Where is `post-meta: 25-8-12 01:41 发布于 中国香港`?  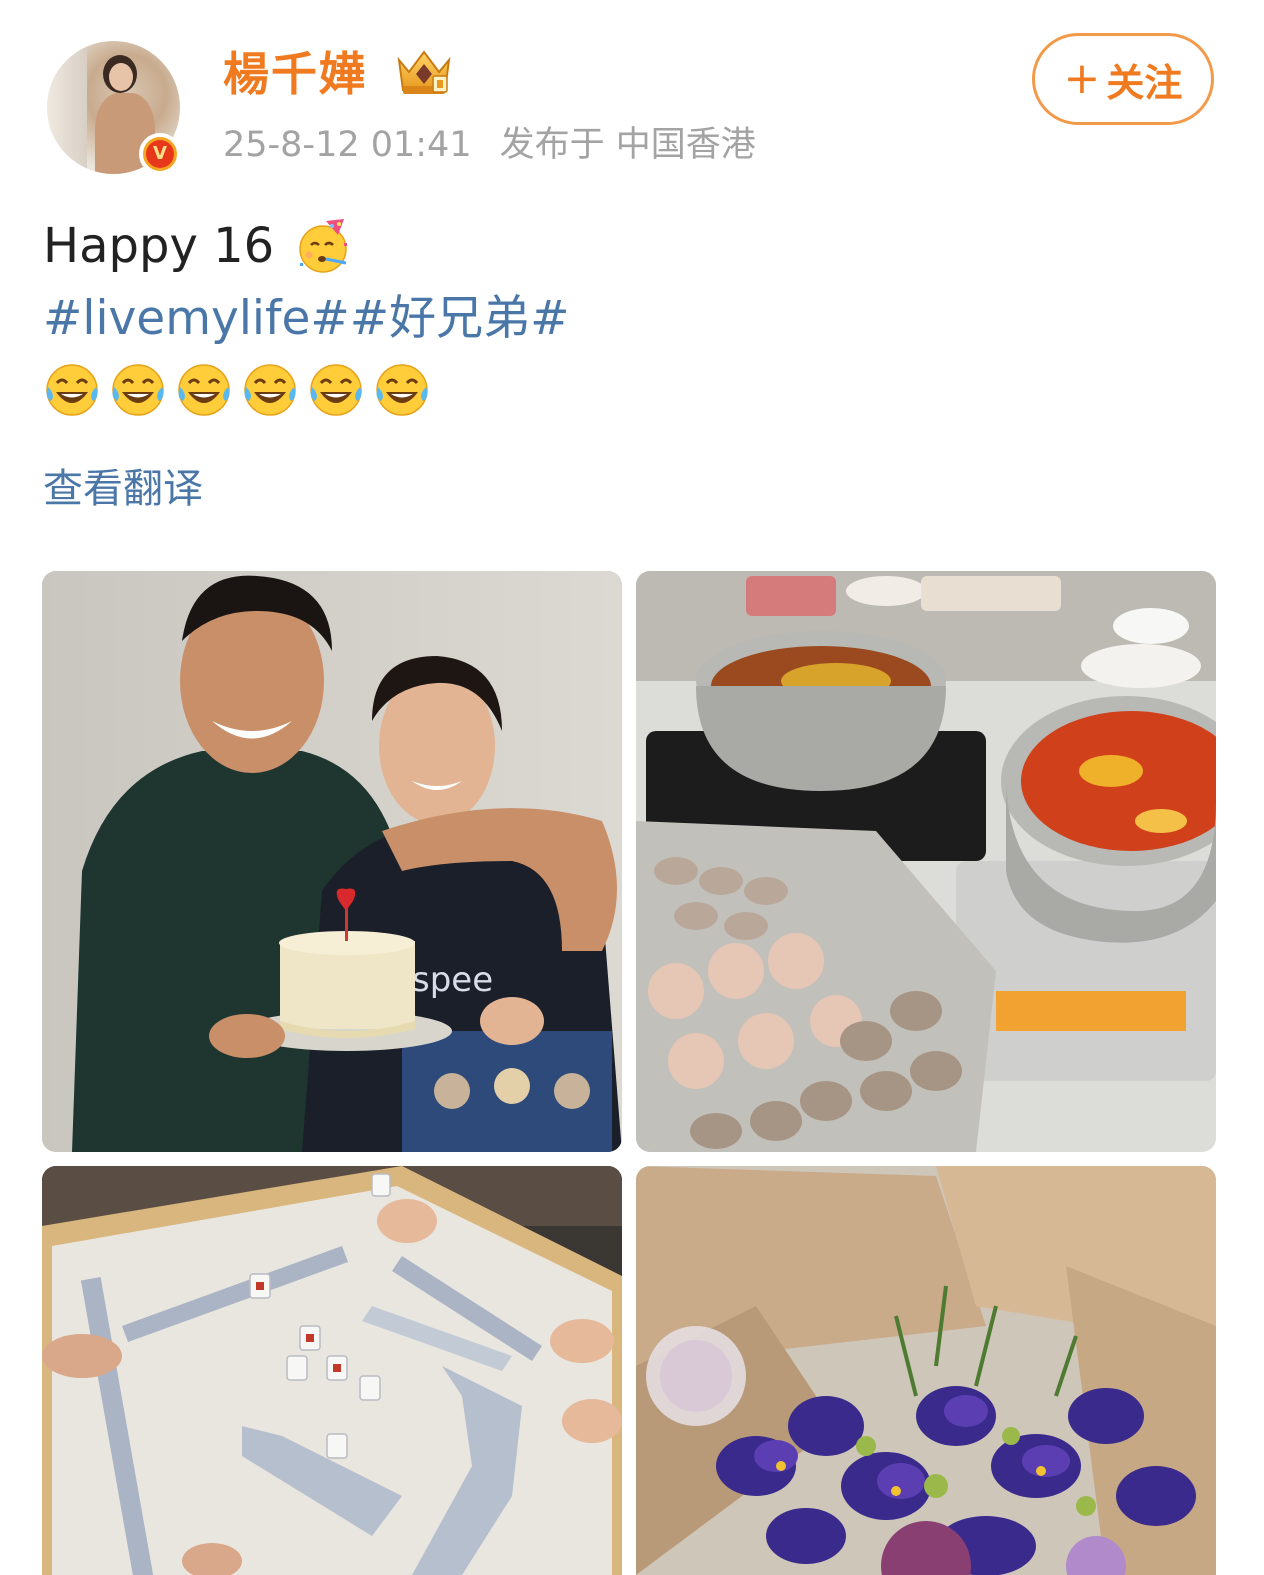 post-meta: 25-8-12 01:41 发布于 中国香港 is located at coordinates (489, 145).